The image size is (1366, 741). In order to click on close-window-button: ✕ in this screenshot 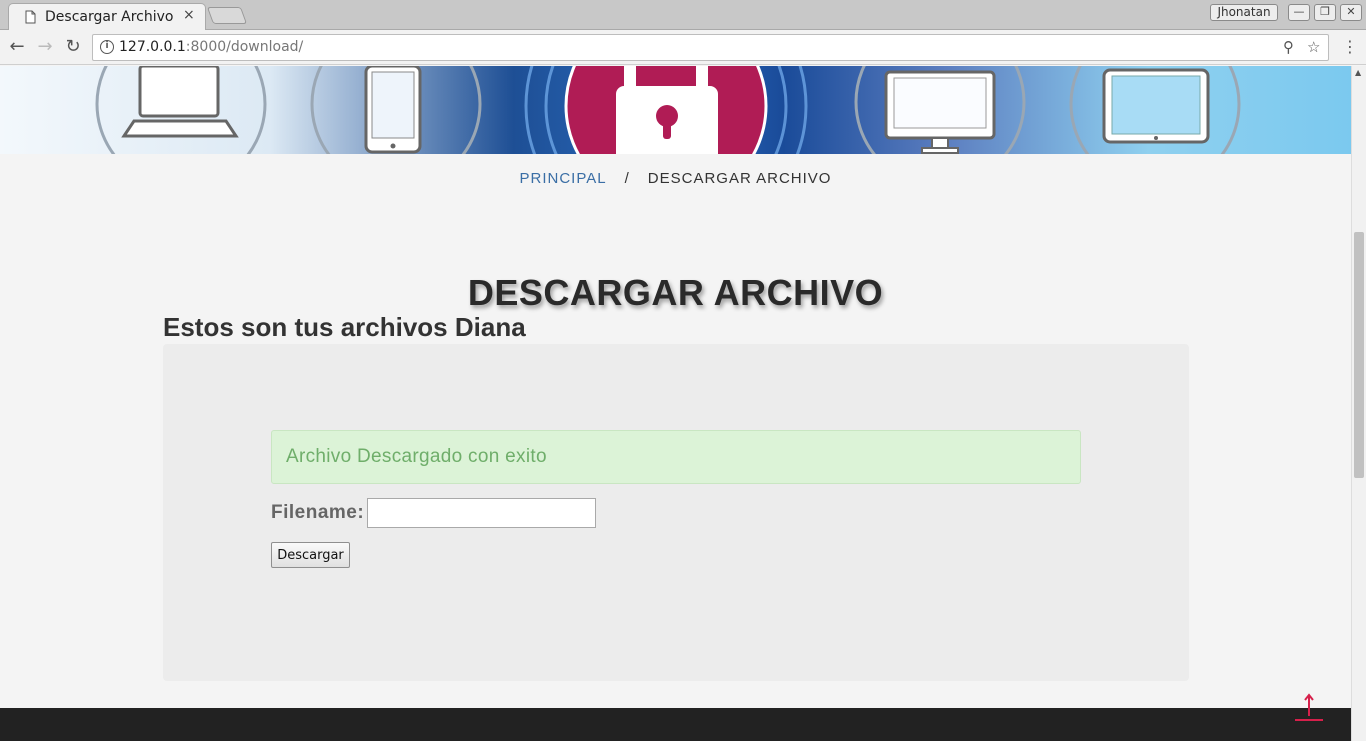, I will do `click(1351, 12)`.